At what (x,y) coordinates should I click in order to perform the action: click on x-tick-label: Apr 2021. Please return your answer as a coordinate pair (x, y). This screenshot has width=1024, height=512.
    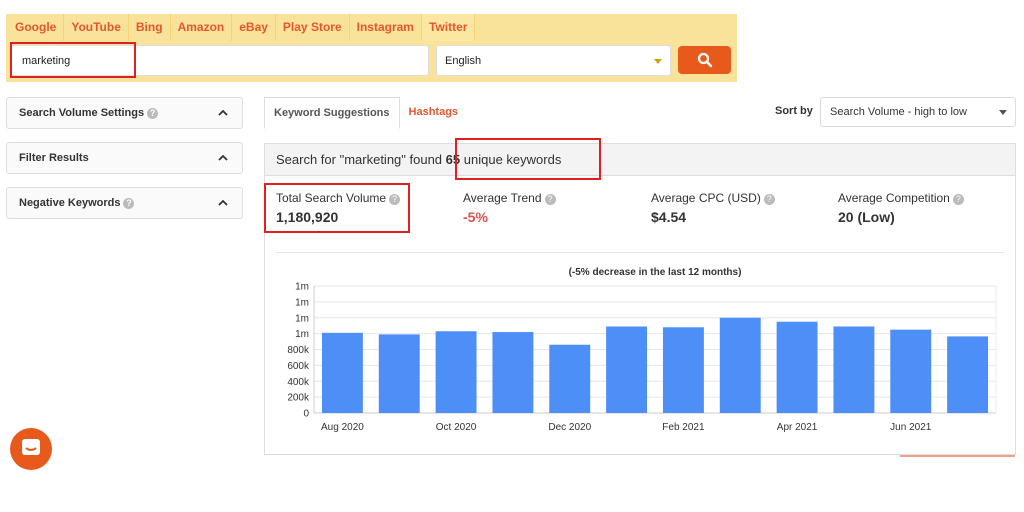
    Looking at the image, I should click on (797, 427).